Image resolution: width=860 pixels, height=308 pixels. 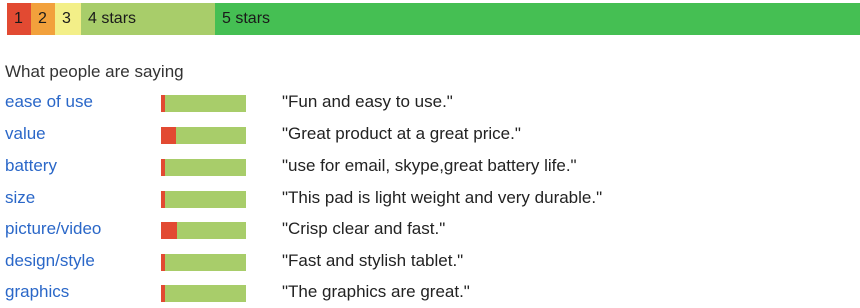 I want to click on aspect-row-ease-of-use: ease of use "Fun and easy to use.", so click(x=430, y=104).